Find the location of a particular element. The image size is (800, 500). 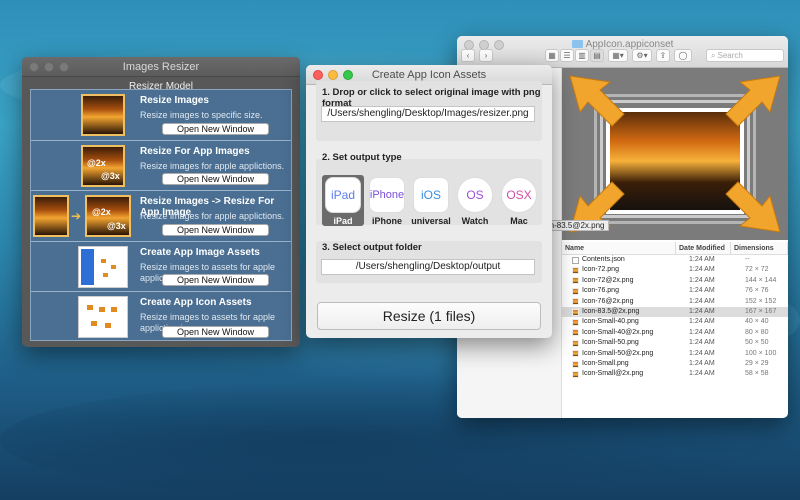

gear-icon: ⚙▾ is located at coordinates (642, 55).